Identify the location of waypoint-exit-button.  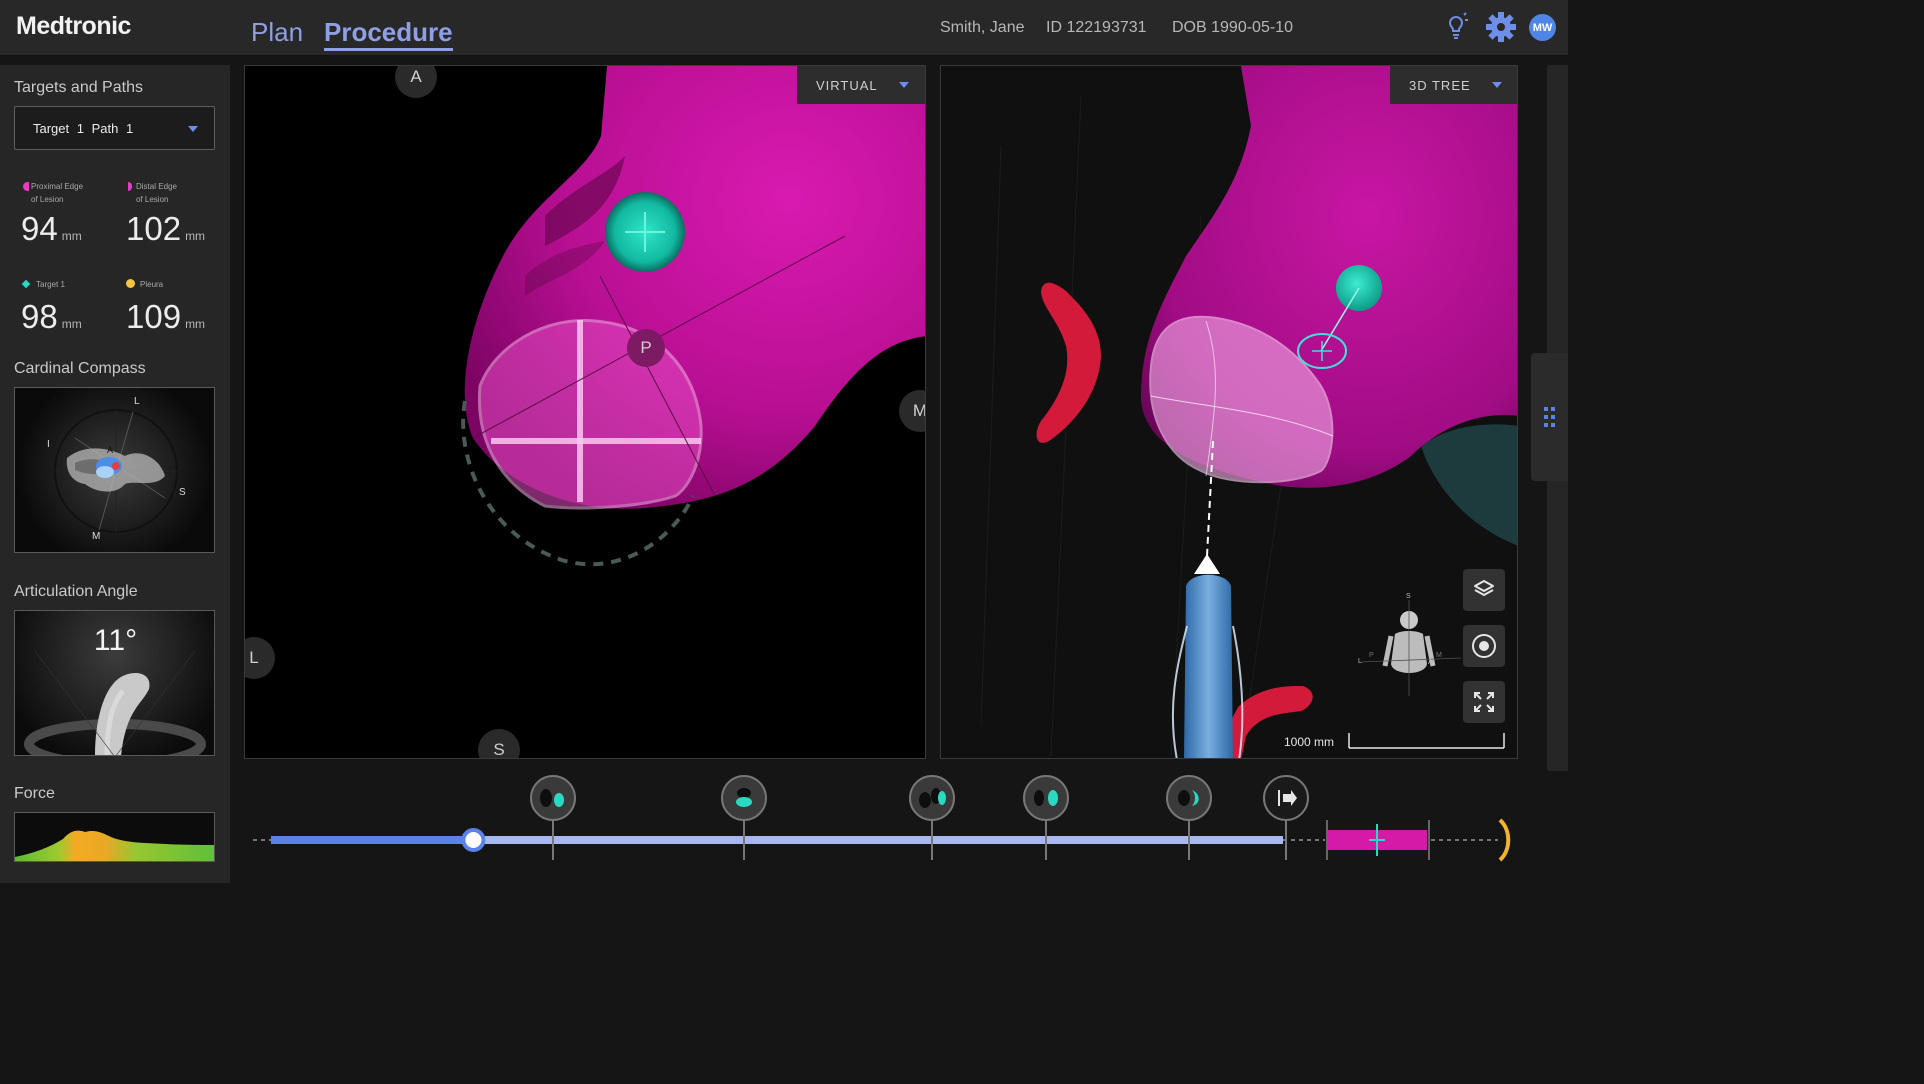
(1286, 798).